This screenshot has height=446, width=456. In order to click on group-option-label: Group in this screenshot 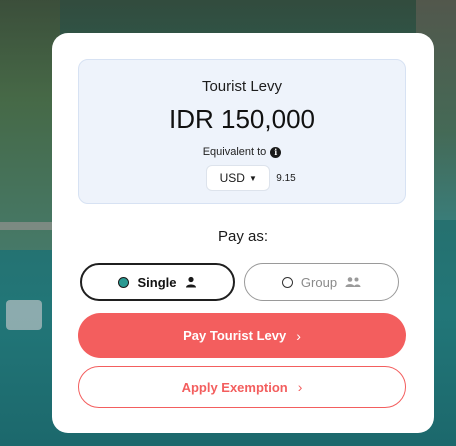, I will do `click(319, 282)`.